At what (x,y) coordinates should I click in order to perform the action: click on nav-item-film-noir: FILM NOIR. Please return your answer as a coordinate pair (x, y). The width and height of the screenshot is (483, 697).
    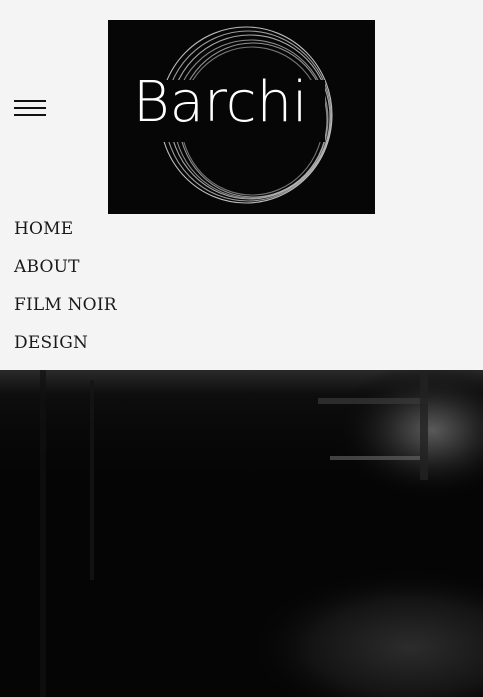
    Looking at the image, I should click on (65, 313).